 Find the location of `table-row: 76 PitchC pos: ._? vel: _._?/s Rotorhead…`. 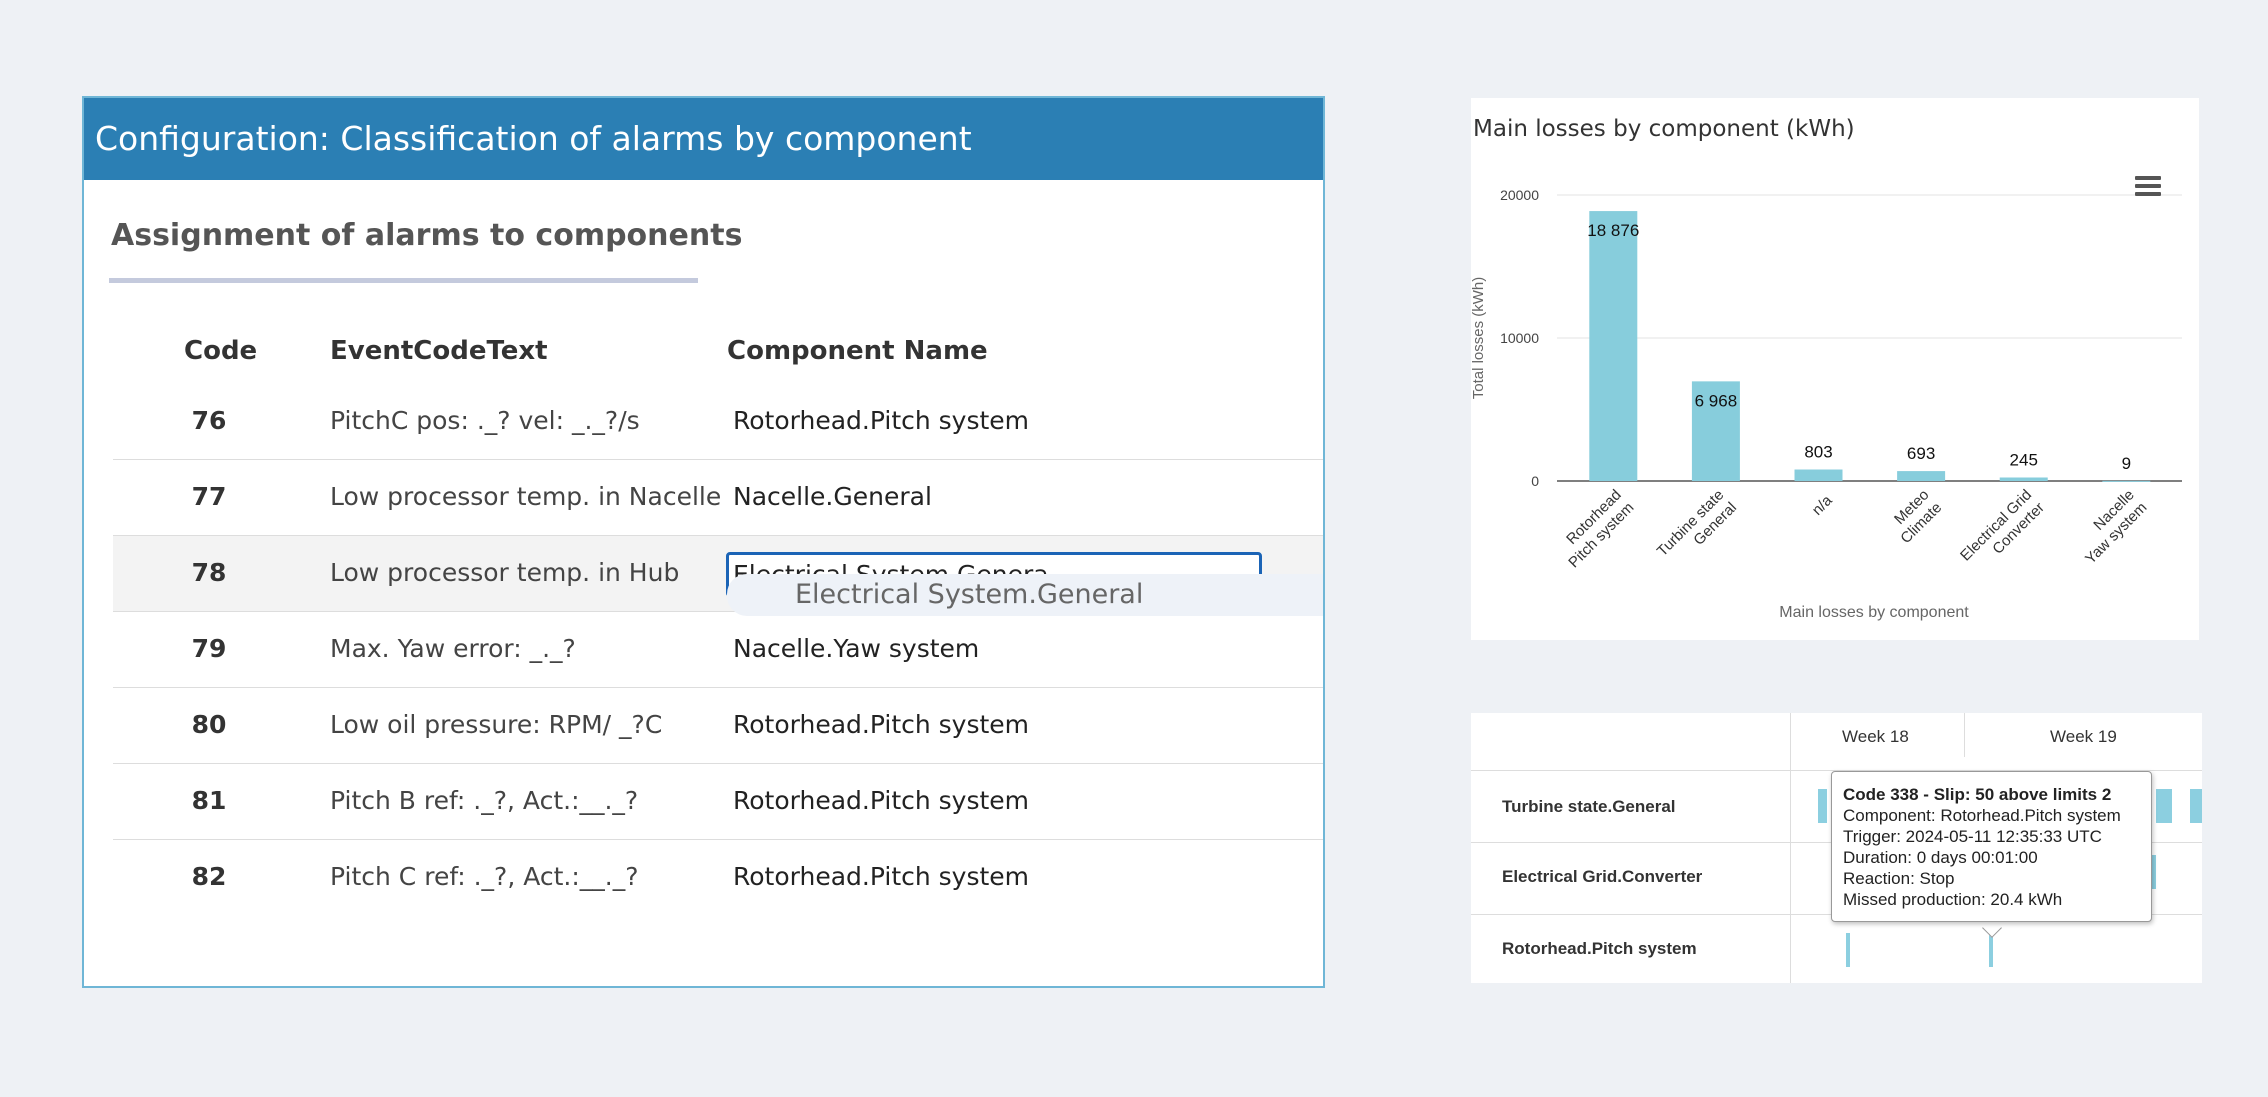

table-row: 76 PitchC pos: ._? vel: _._?/s Rotorhead… is located at coordinates (718, 422).